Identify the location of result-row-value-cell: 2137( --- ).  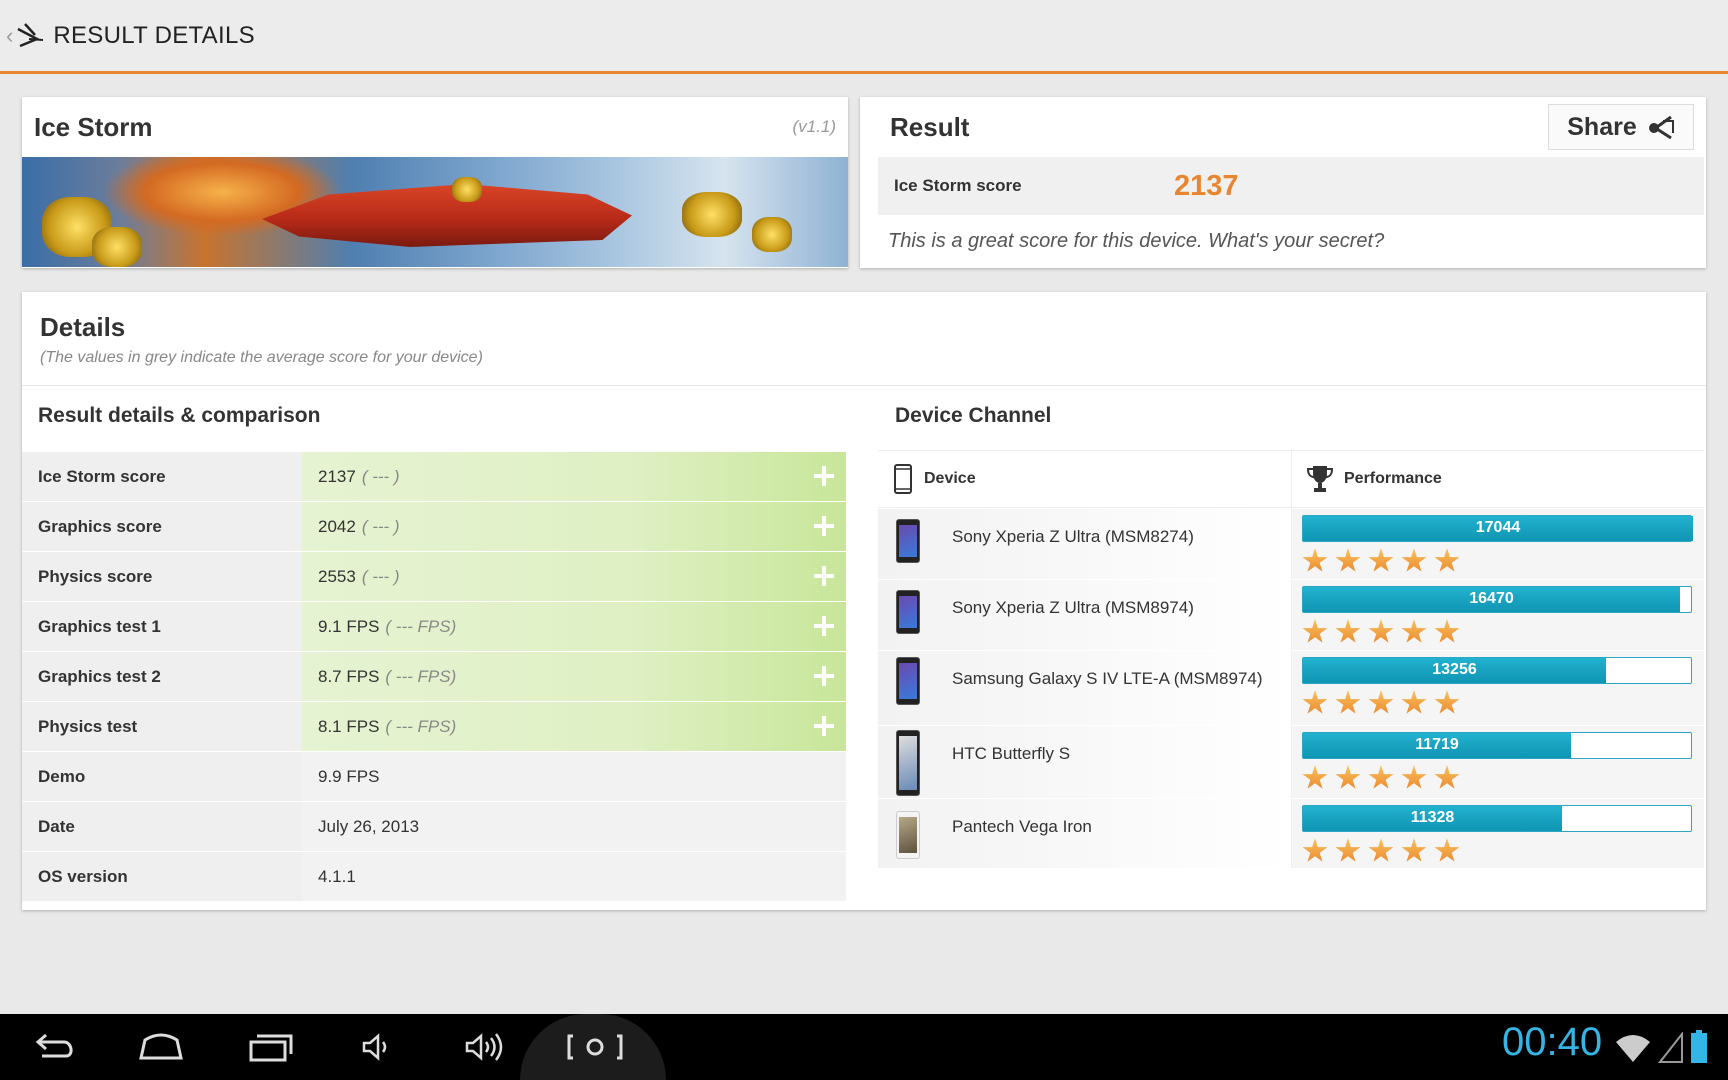
(574, 476).